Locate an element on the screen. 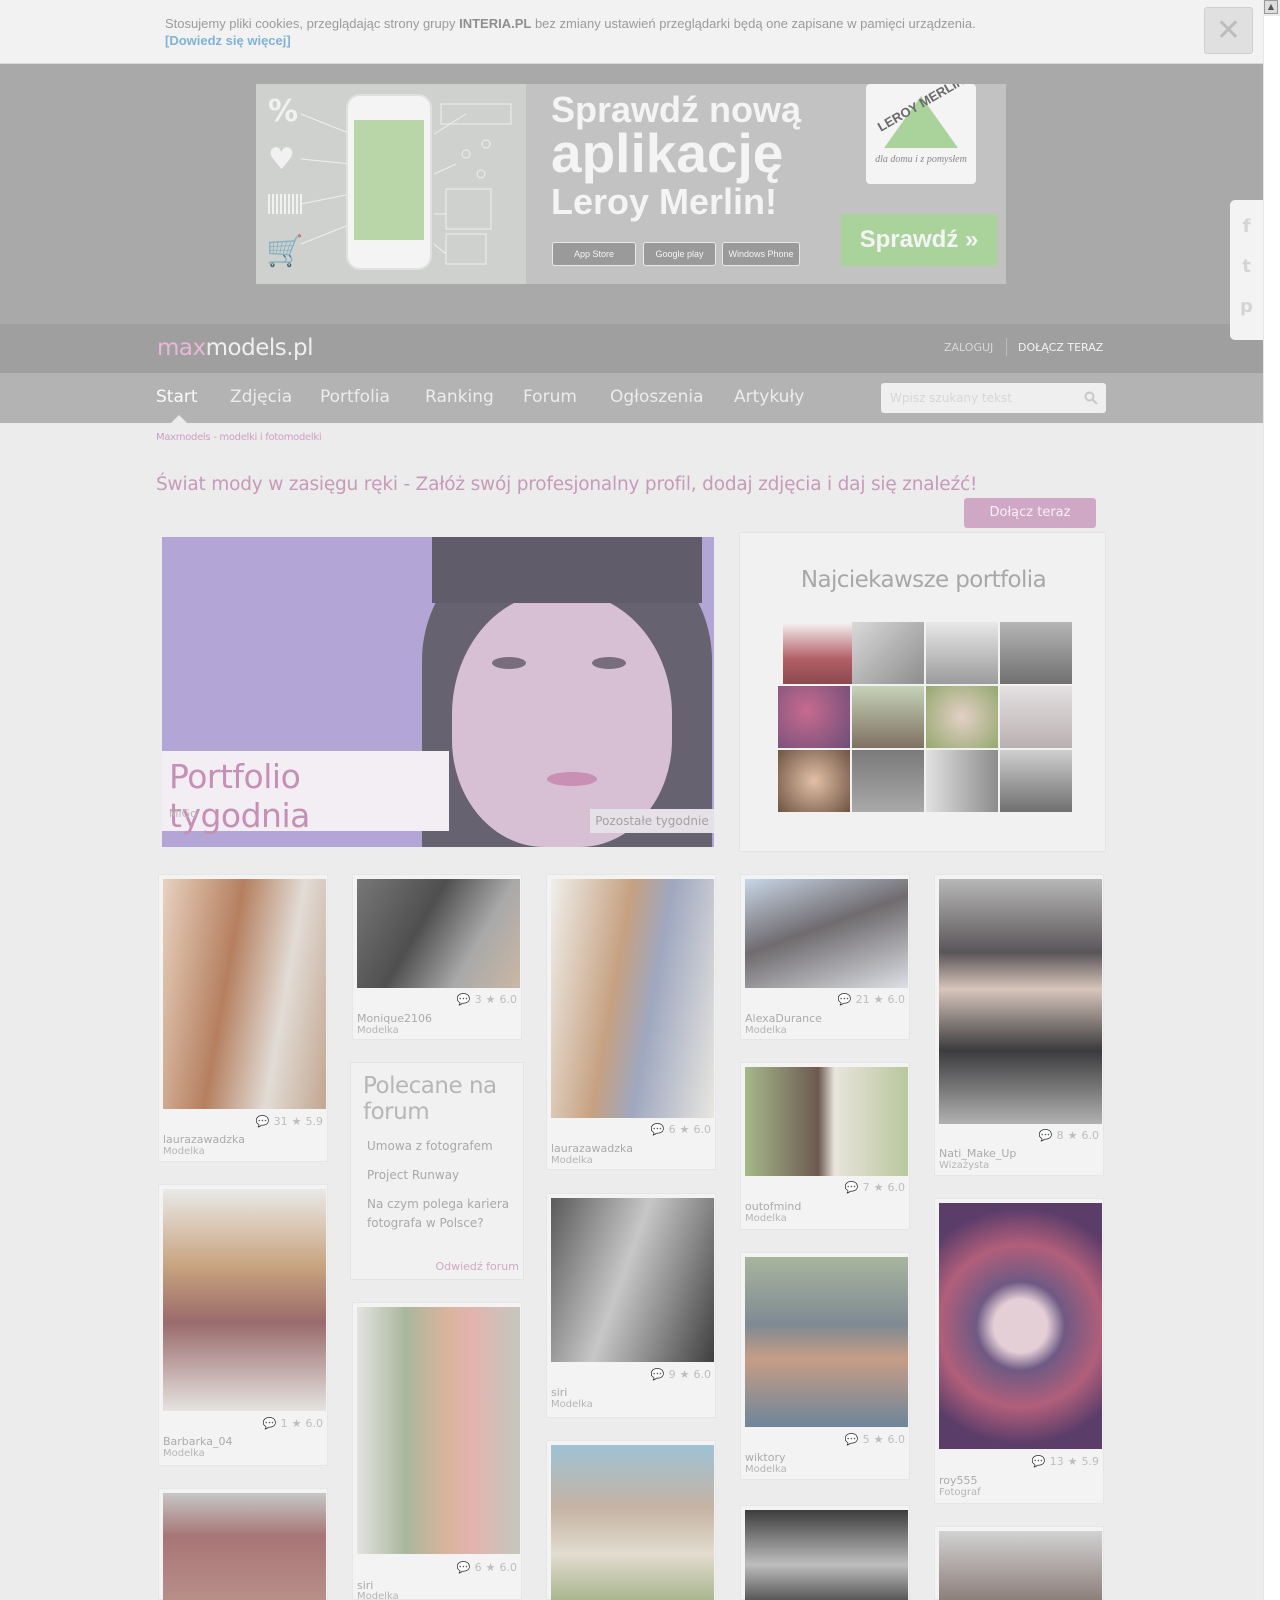  login-link: ZALOGUJ is located at coordinates (968, 347).